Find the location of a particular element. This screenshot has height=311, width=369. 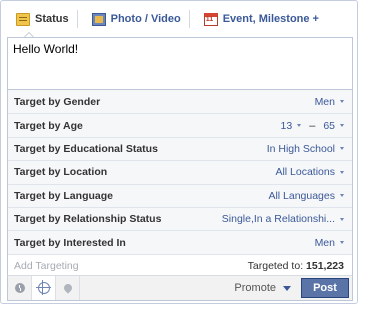

target-language-label: Target by Language is located at coordinates (63, 195).